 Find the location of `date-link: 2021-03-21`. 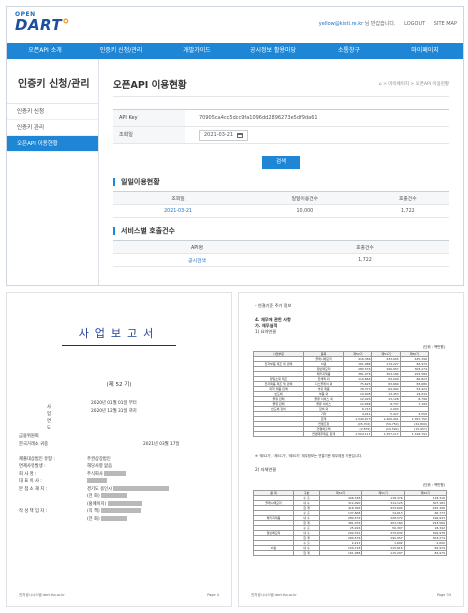

date-link: 2021-03-21 is located at coordinates (178, 211).